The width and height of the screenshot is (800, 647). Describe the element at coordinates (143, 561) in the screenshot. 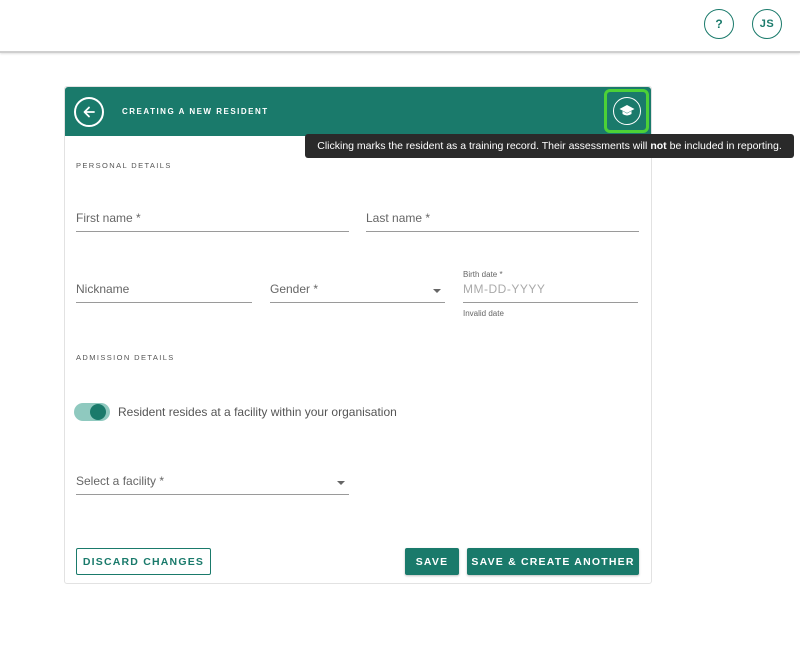

I see `discard-changes-button: DISCARD CHANGES` at that location.